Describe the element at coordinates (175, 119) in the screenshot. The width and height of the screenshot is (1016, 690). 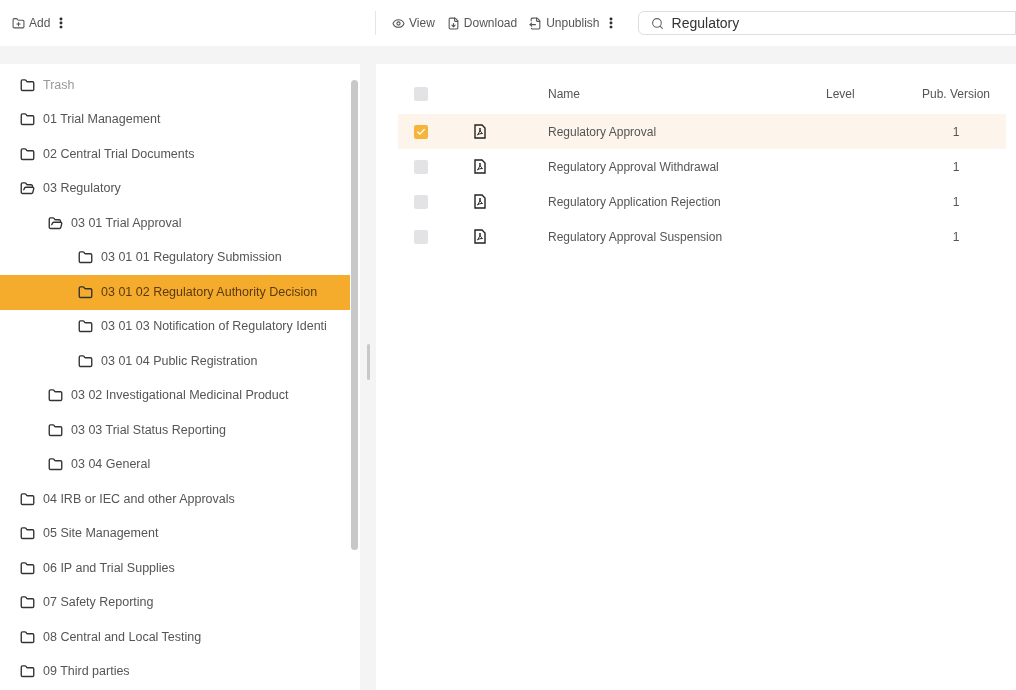
I see `tree-item: 01 Trial Management` at that location.